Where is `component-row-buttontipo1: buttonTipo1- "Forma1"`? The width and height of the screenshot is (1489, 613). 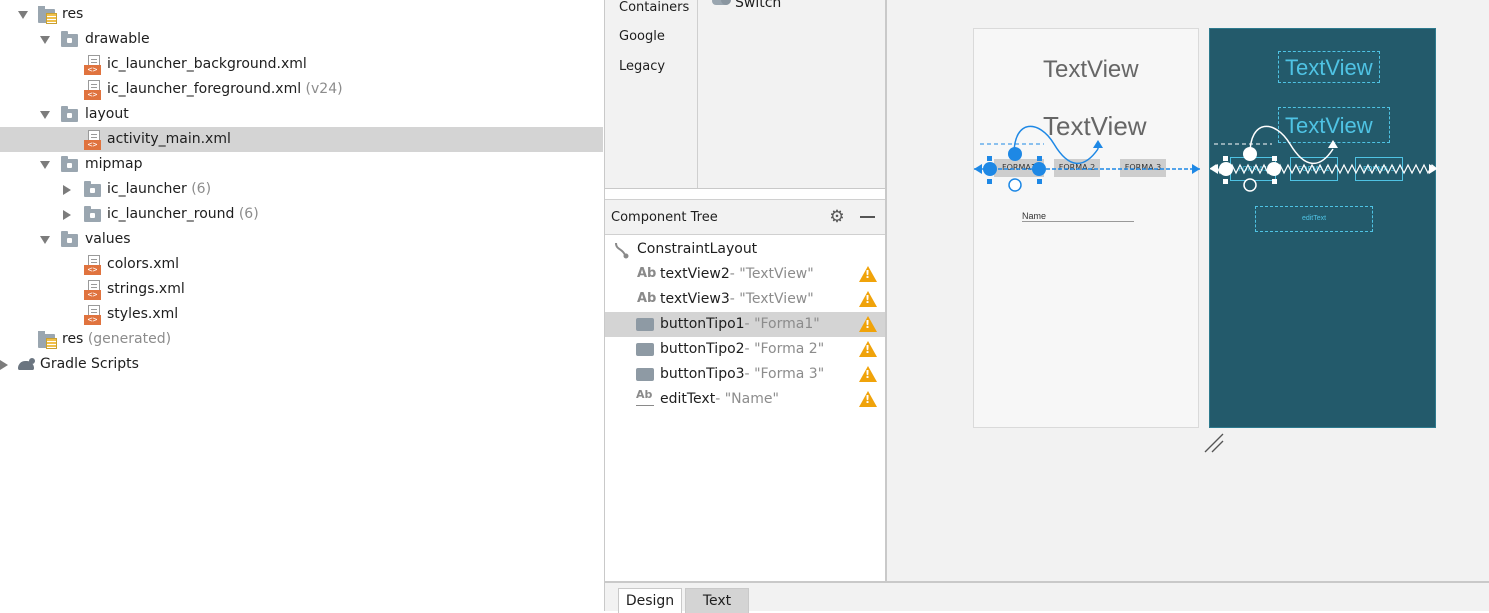 component-row-buttontipo1: buttonTipo1- "Forma1" is located at coordinates (745, 324).